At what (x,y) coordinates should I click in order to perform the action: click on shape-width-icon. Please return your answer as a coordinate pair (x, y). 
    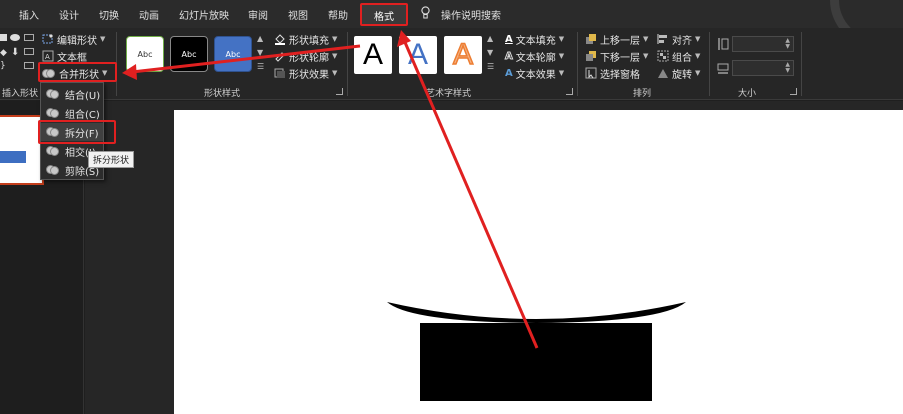
    Looking at the image, I should click on (723, 68).